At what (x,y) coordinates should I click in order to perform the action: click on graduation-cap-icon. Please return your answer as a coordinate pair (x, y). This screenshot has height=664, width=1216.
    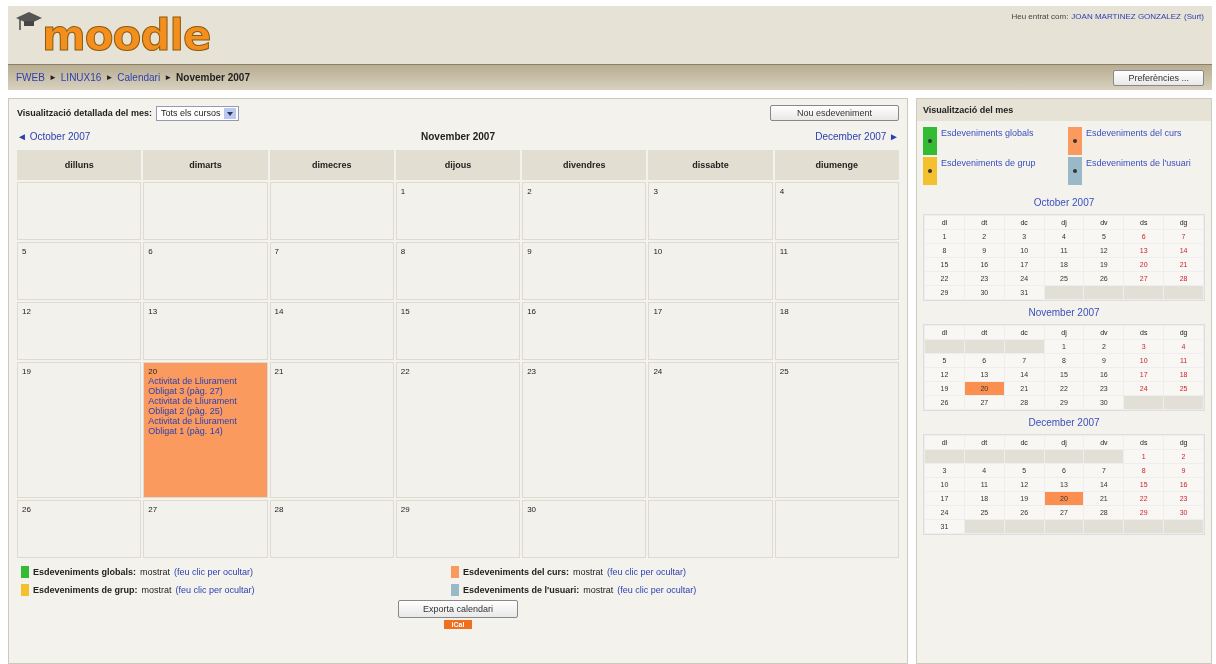
    Looking at the image, I should click on (29, 22).